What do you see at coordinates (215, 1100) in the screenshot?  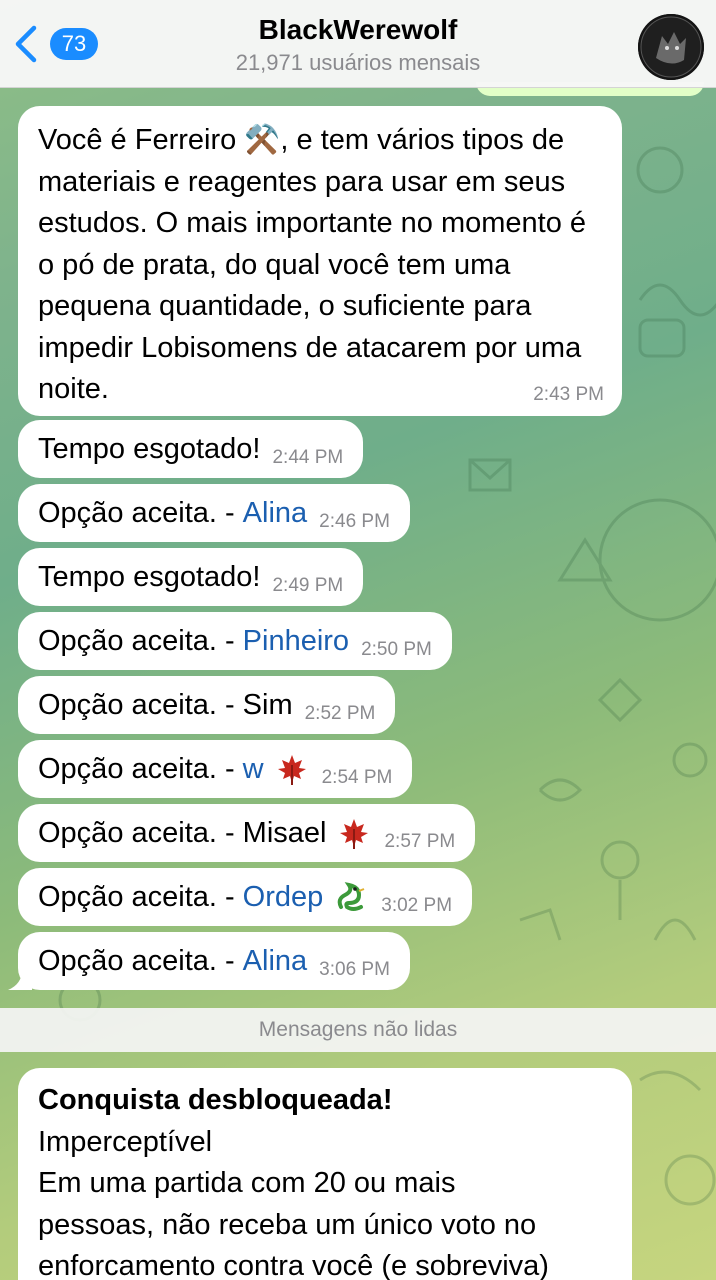 I see `message-title: Conquista desbloqueada!` at bounding box center [215, 1100].